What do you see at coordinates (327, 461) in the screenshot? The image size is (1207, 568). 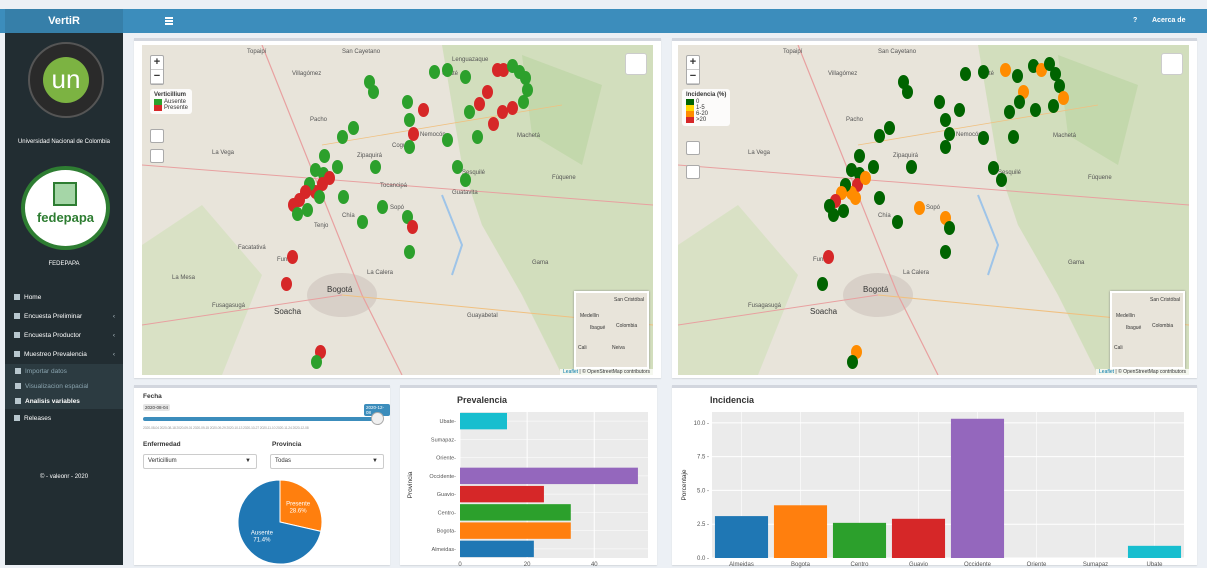 I see `provincia-select: Todas ▼` at bounding box center [327, 461].